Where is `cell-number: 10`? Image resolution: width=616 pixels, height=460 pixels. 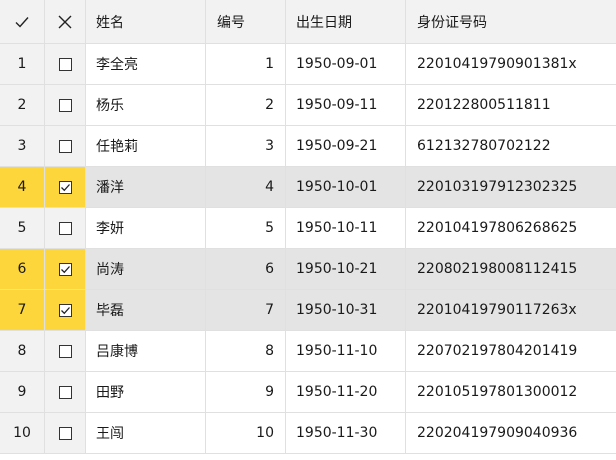
cell-number: 10 is located at coordinates (246, 433).